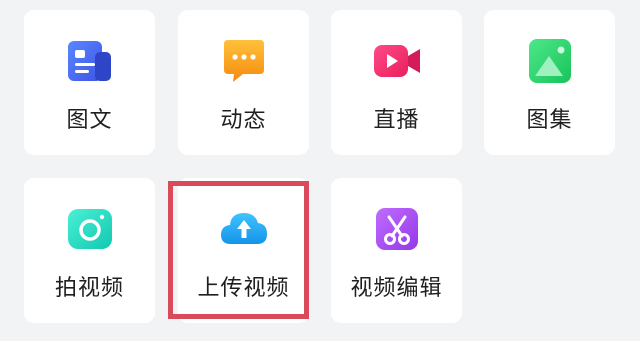 This screenshot has width=640, height=341. What do you see at coordinates (243, 288) in the screenshot?
I see `tile-label: 上传视频` at bounding box center [243, 288].